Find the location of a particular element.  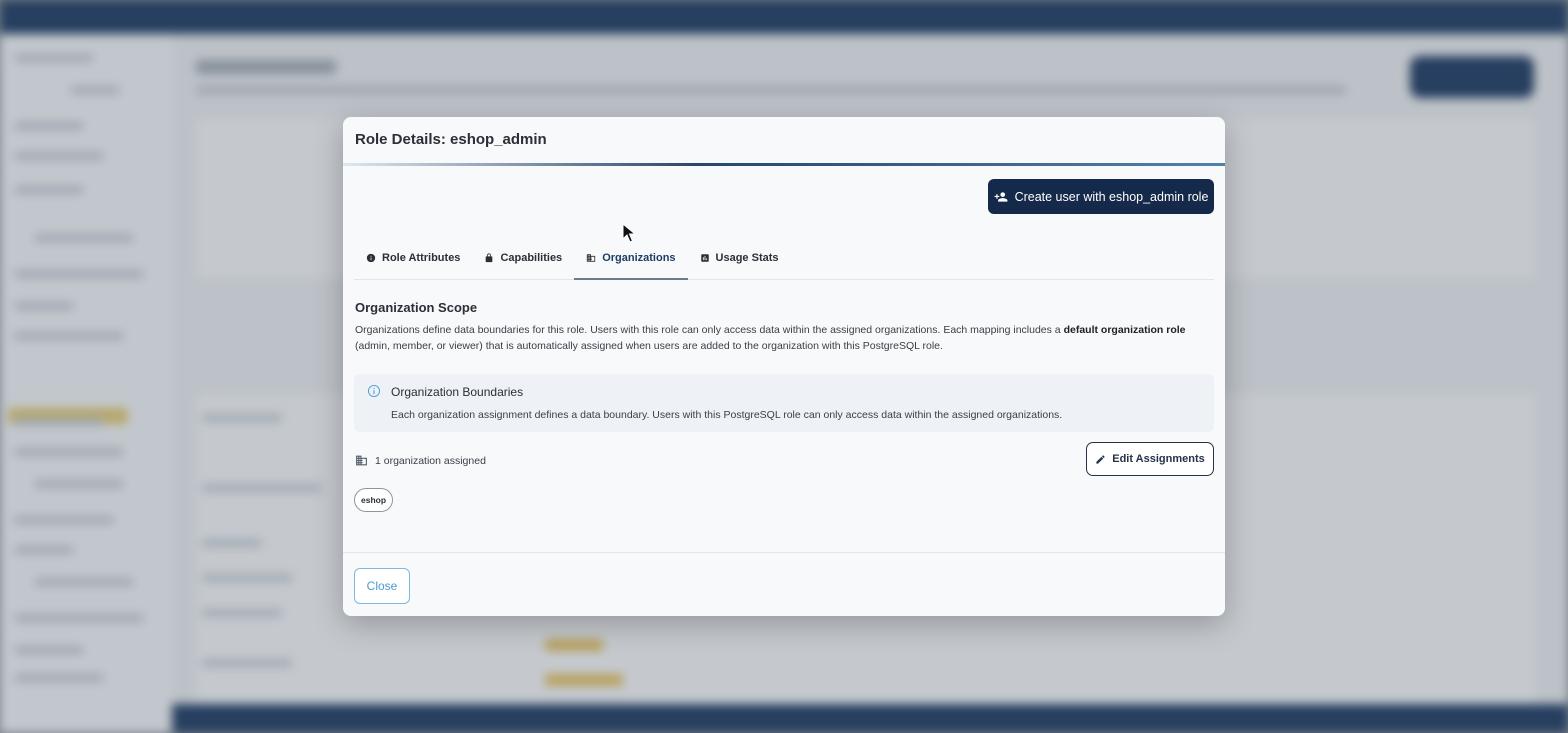

create-user-button: Create user with eshop_admin role is located at coordinates (1101, 196).